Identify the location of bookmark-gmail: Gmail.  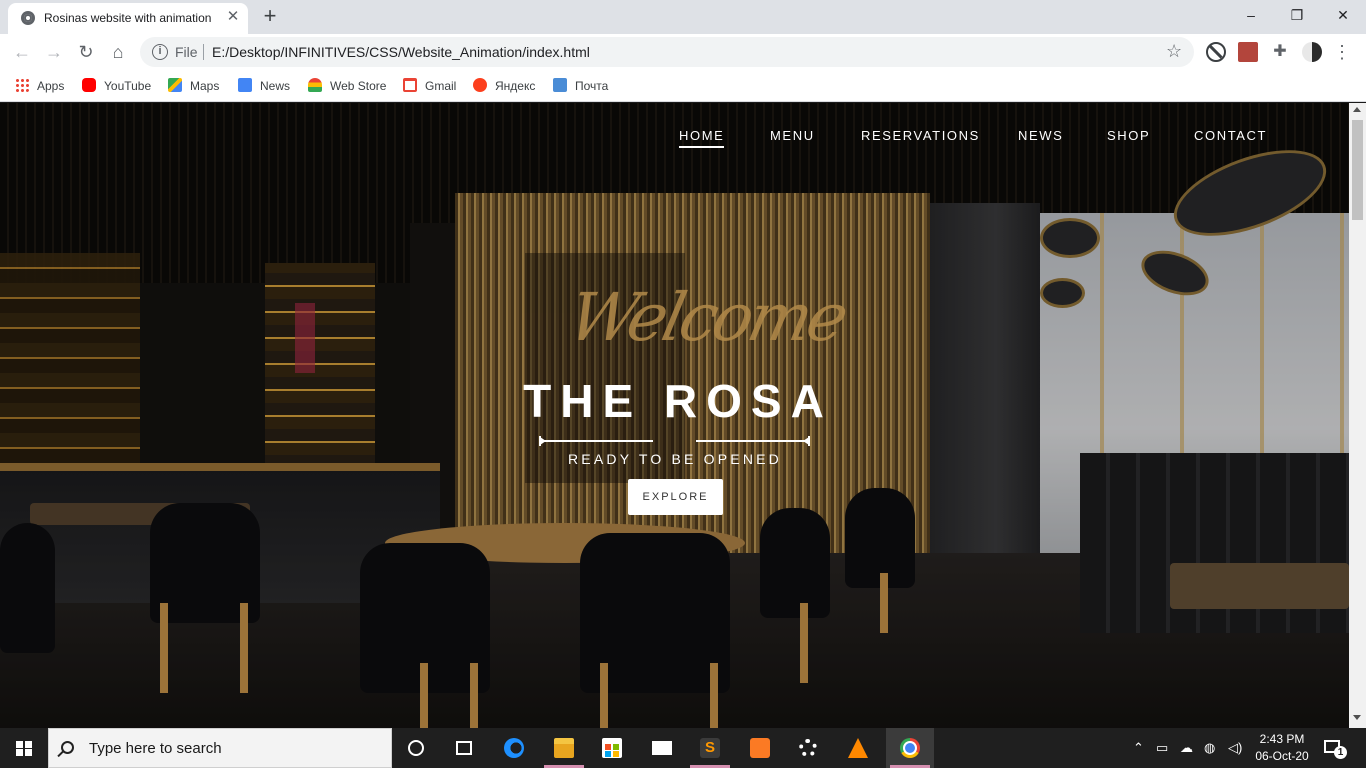
(429, 86).